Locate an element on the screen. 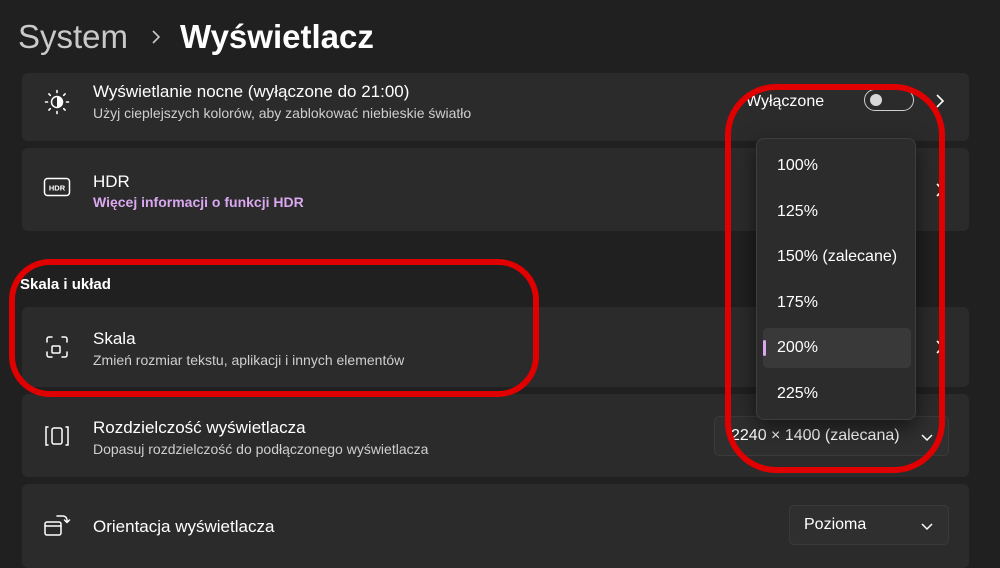 Image resolution: width=1000 pixels, height=568 pixels. scale-option-225: 225% is located at coordinates (837, 394).